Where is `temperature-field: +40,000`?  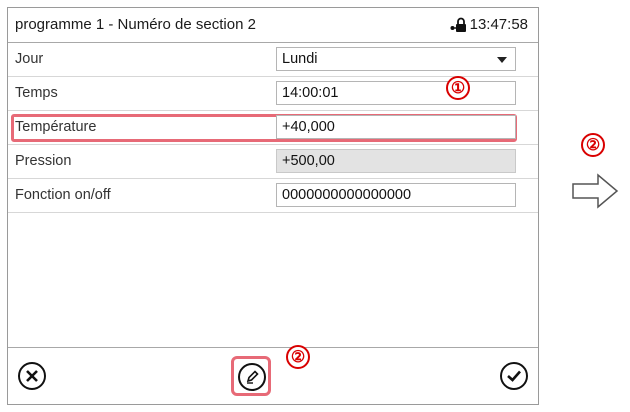
temperature-field: +40,000 is located at coordinates (396, 127).